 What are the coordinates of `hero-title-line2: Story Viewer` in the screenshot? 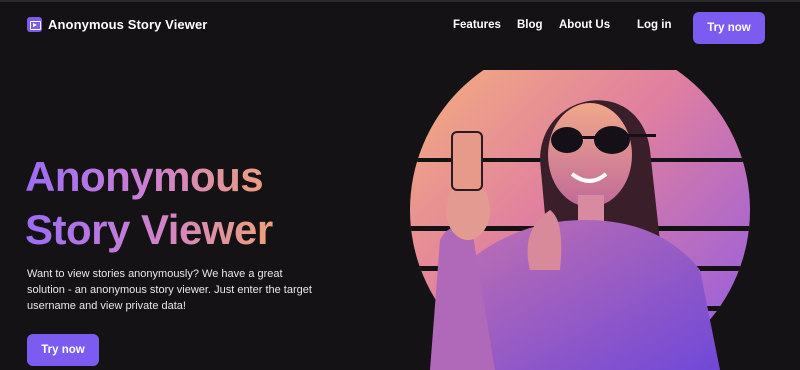 It's located at (149, 229).